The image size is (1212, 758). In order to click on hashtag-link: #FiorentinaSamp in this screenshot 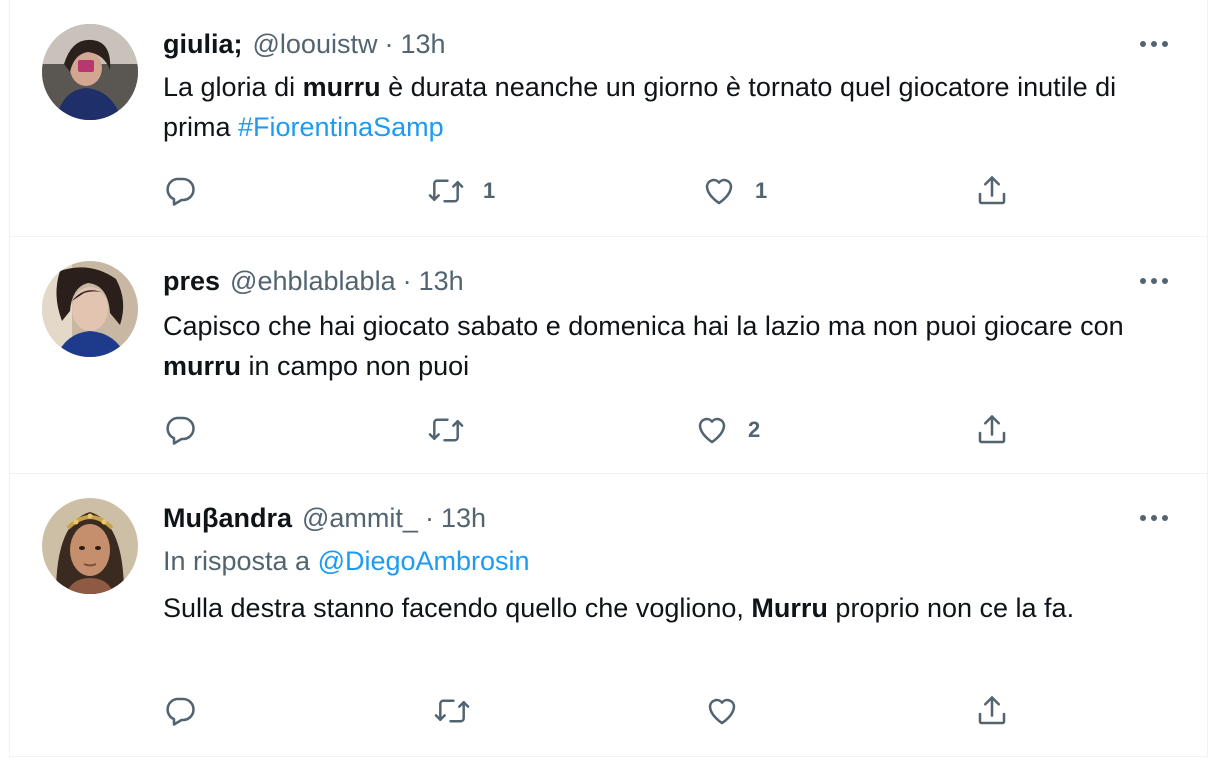, I will do `click(341, 127)`.